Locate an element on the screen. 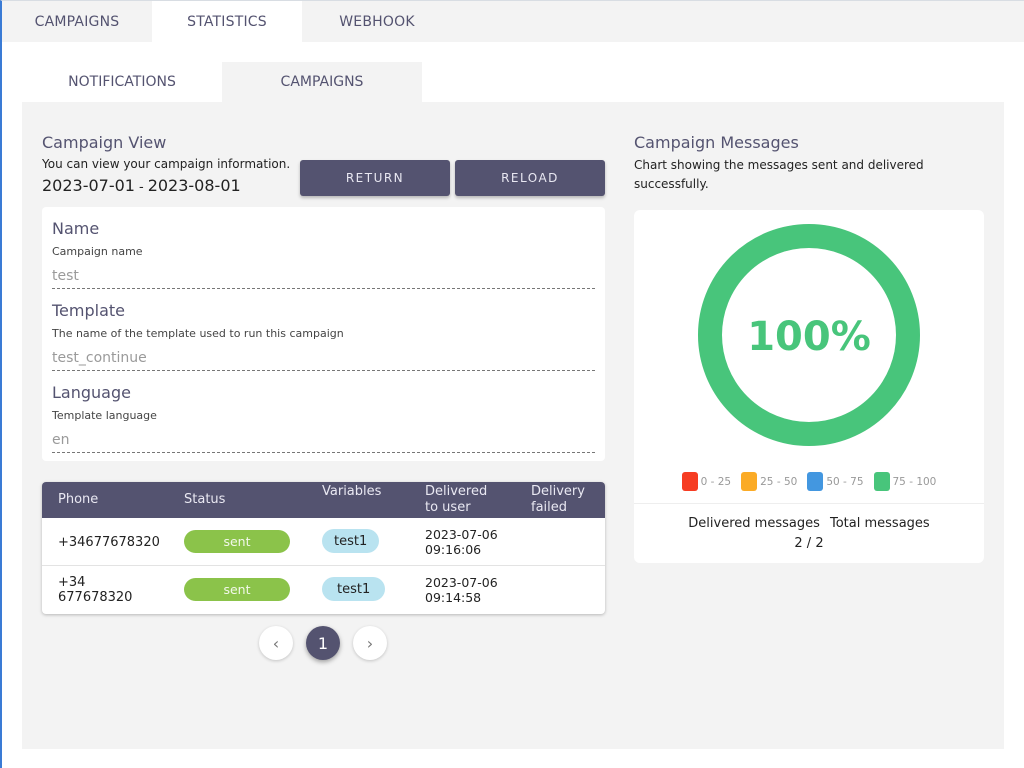 This screenshot has height=768, width=1024. delivered-time: 09:14:58 is located at coordinates (453, 597).